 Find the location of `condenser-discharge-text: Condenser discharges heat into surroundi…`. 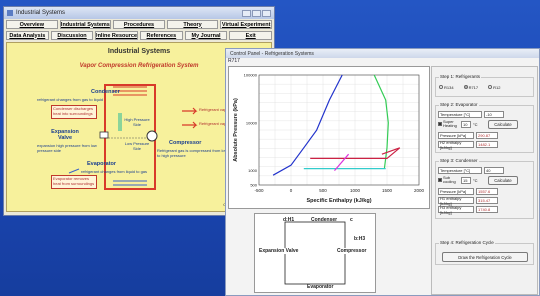

condenser-discharge-text: Condenser discharges heat into surroundi… is located at coordinates (73, 111).